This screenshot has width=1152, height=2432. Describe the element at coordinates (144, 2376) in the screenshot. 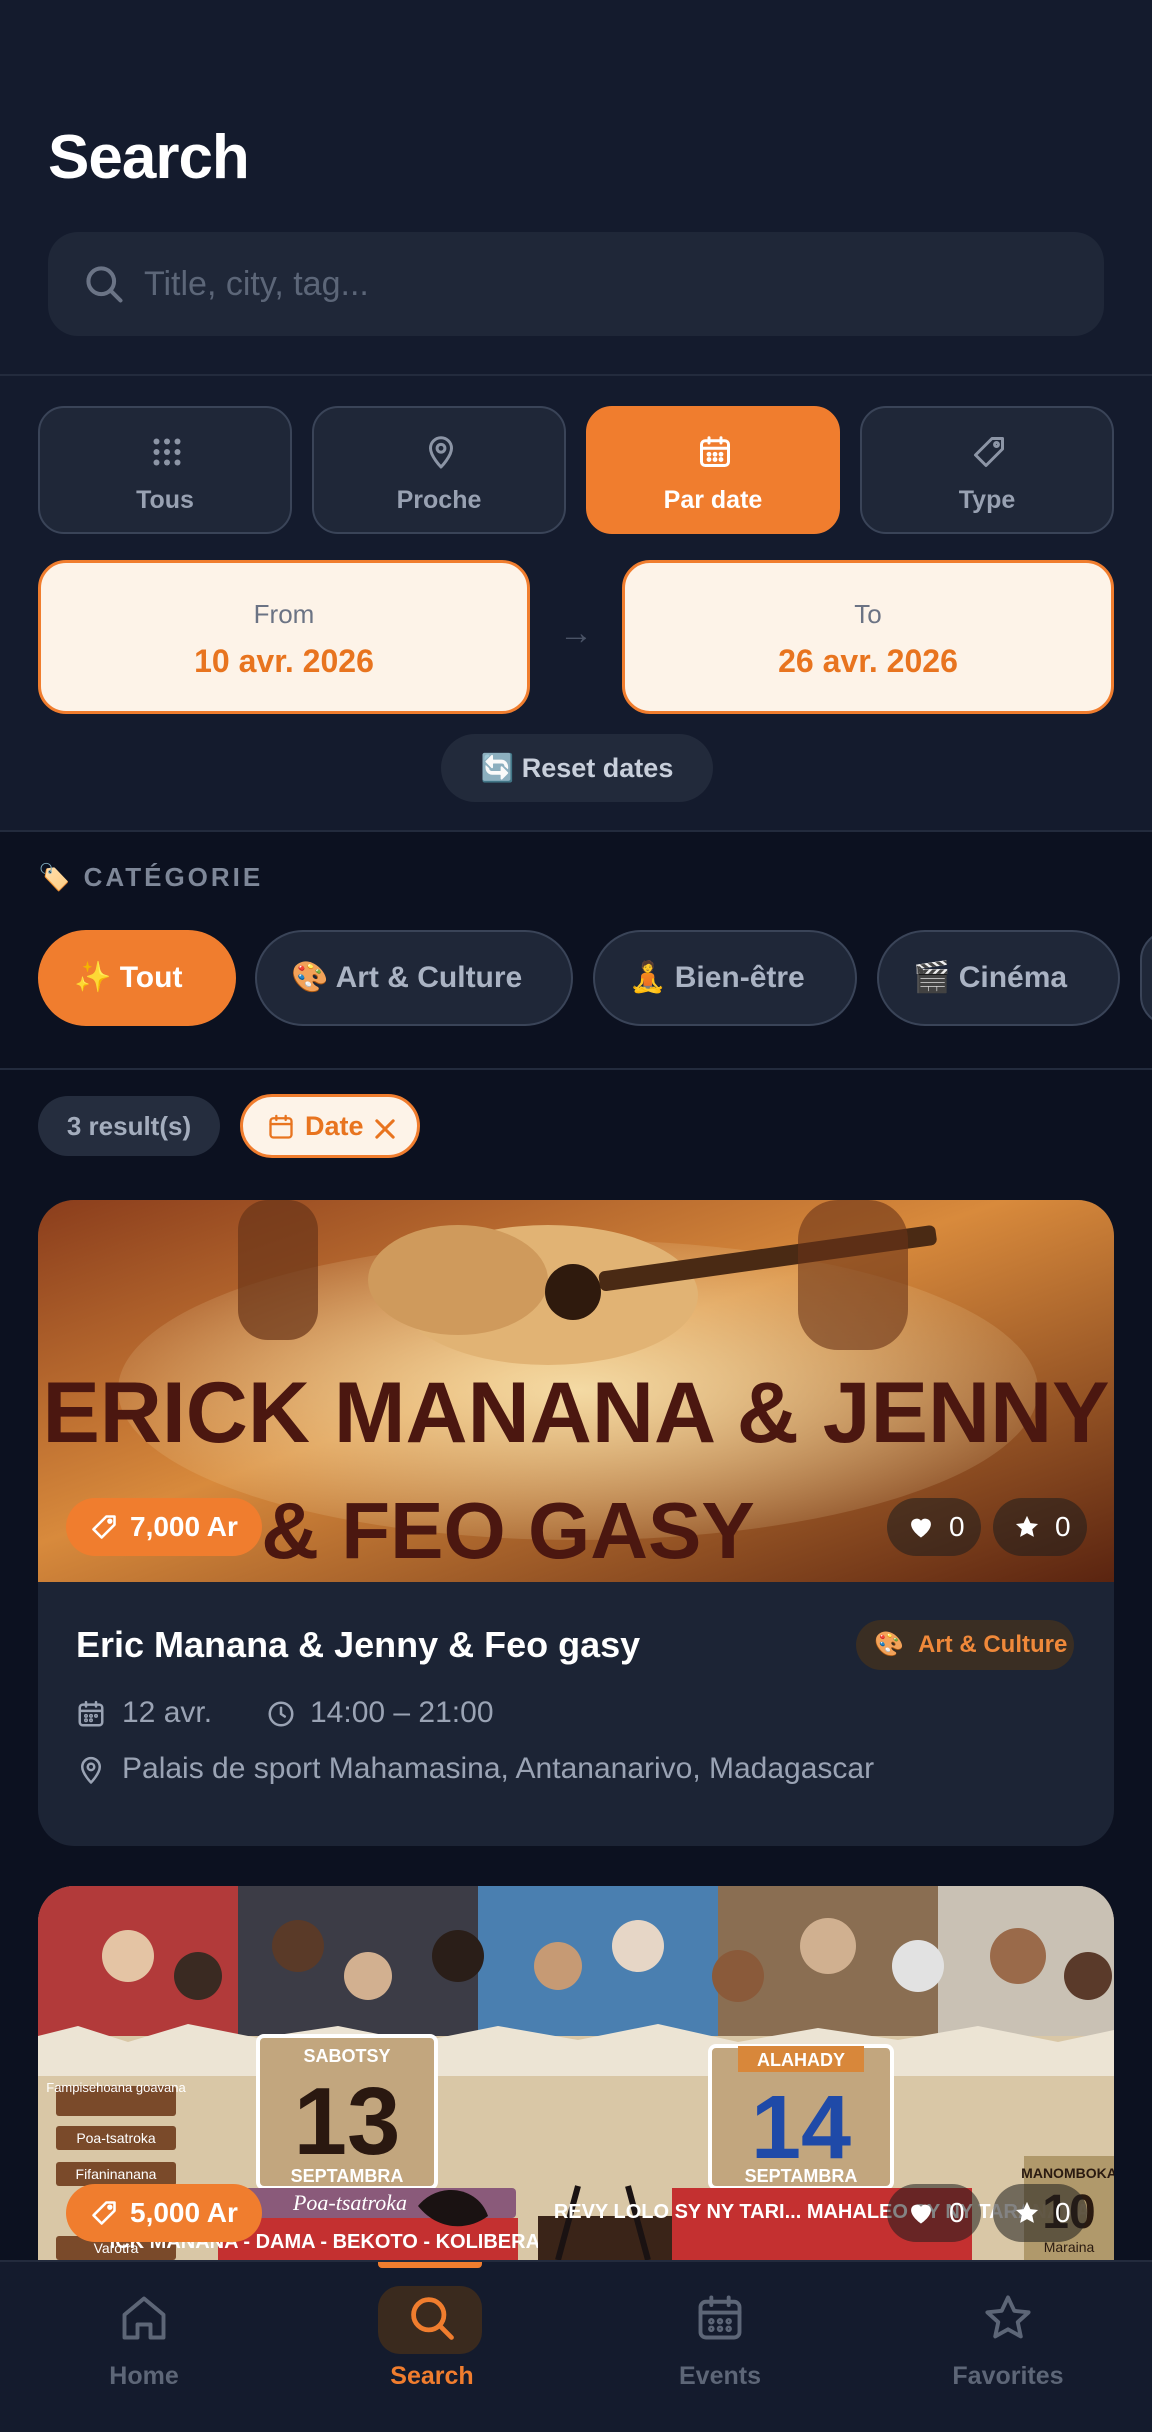

I see `nav-label: Home` at that location.